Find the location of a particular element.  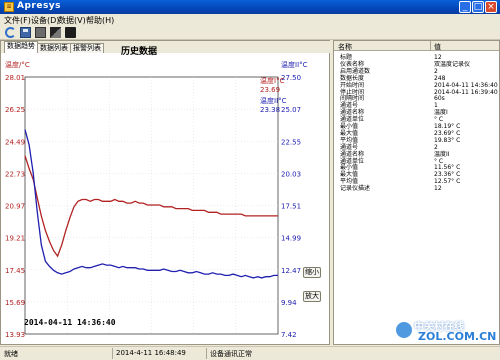

close-button: × is located at coordinates (491, 7).